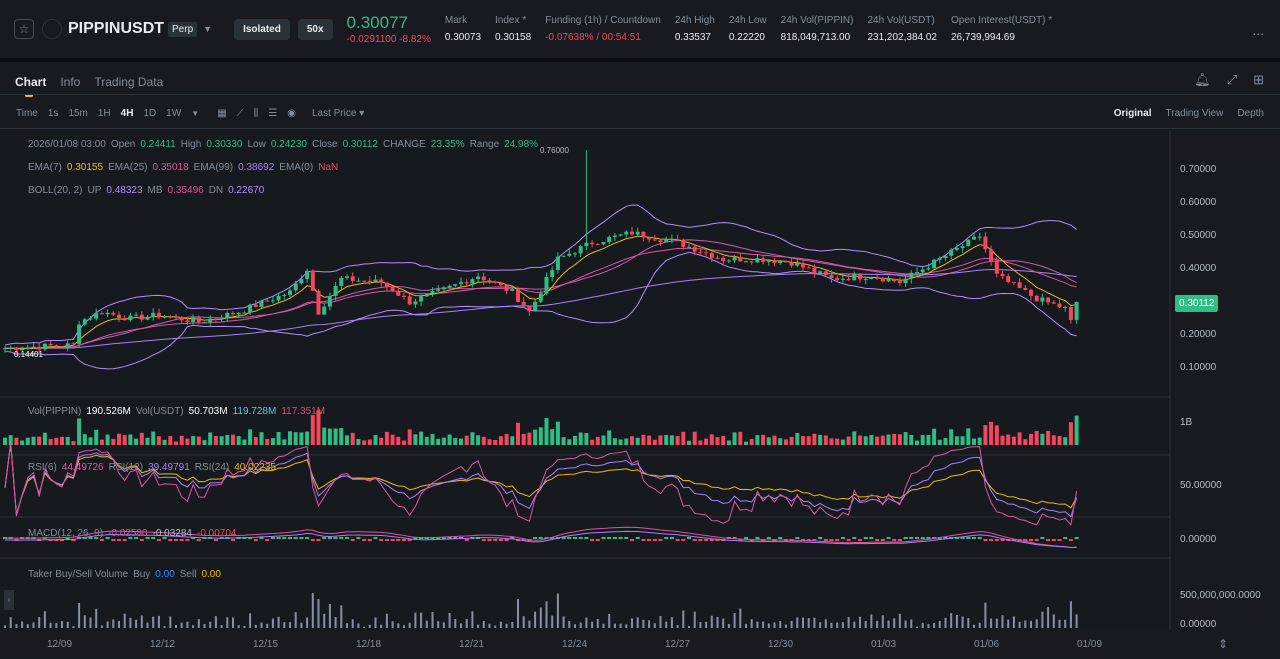 This screenshot has width=1280, height=659. Describe the element at coordinates (1223, 644) in the screenshot. I see `scale-reset-icon: ⇕` at that location.